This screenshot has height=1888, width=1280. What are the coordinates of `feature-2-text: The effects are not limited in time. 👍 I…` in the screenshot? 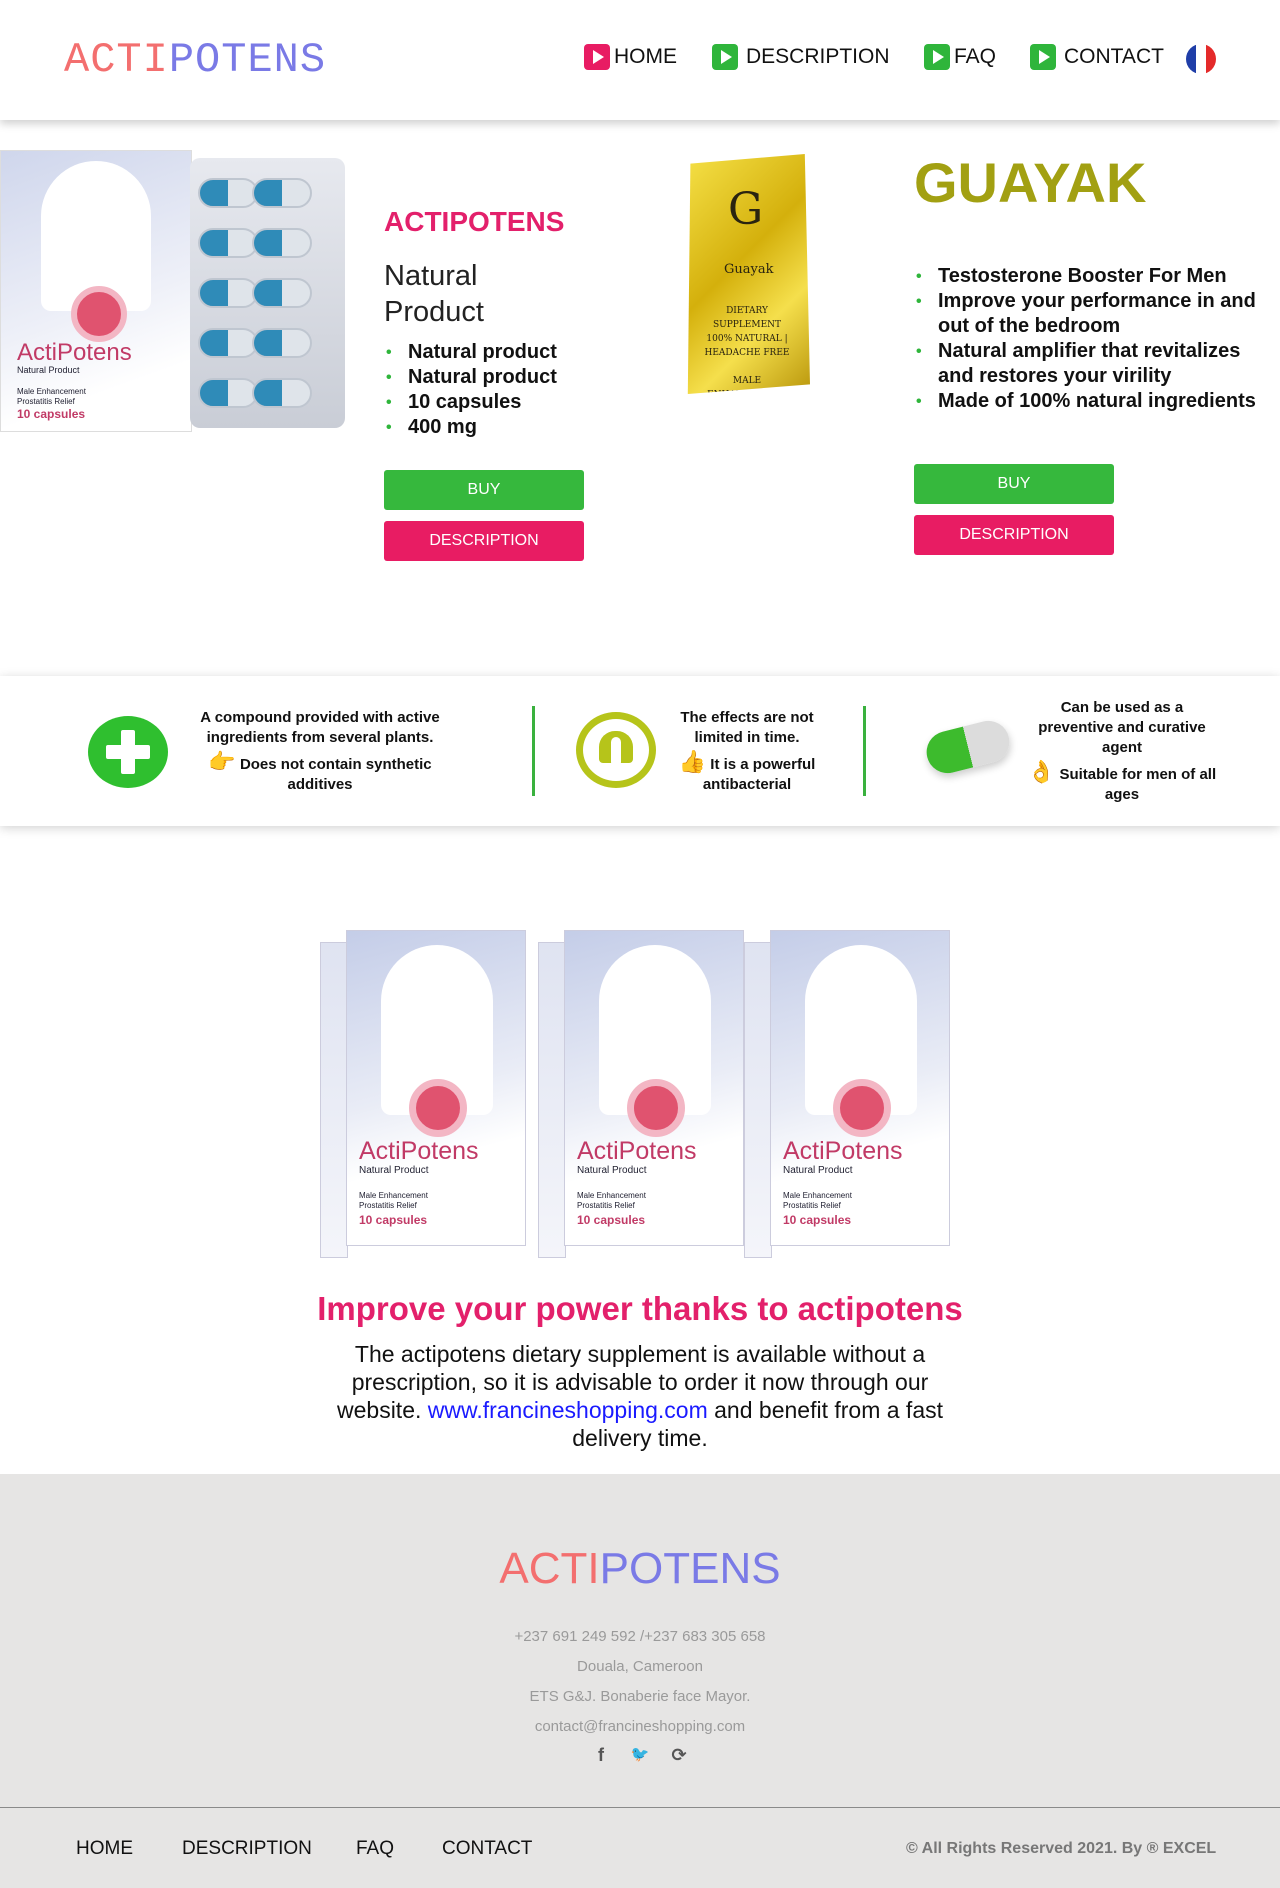 It's located at (747, 751).